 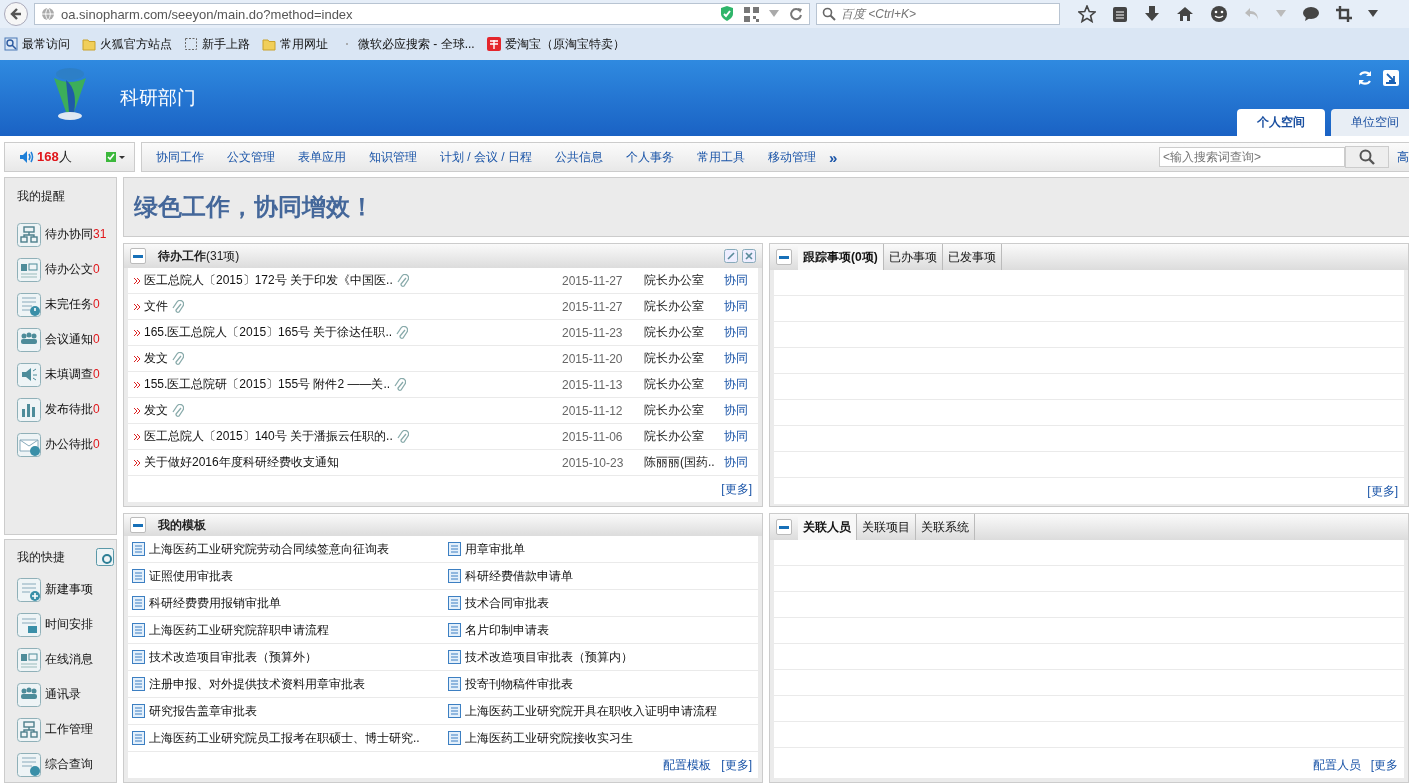 What do you see at coordinates (66, 234) in the screenshot?
I see `reminder-item: 待办协同31` at bounding box center [66, 234].